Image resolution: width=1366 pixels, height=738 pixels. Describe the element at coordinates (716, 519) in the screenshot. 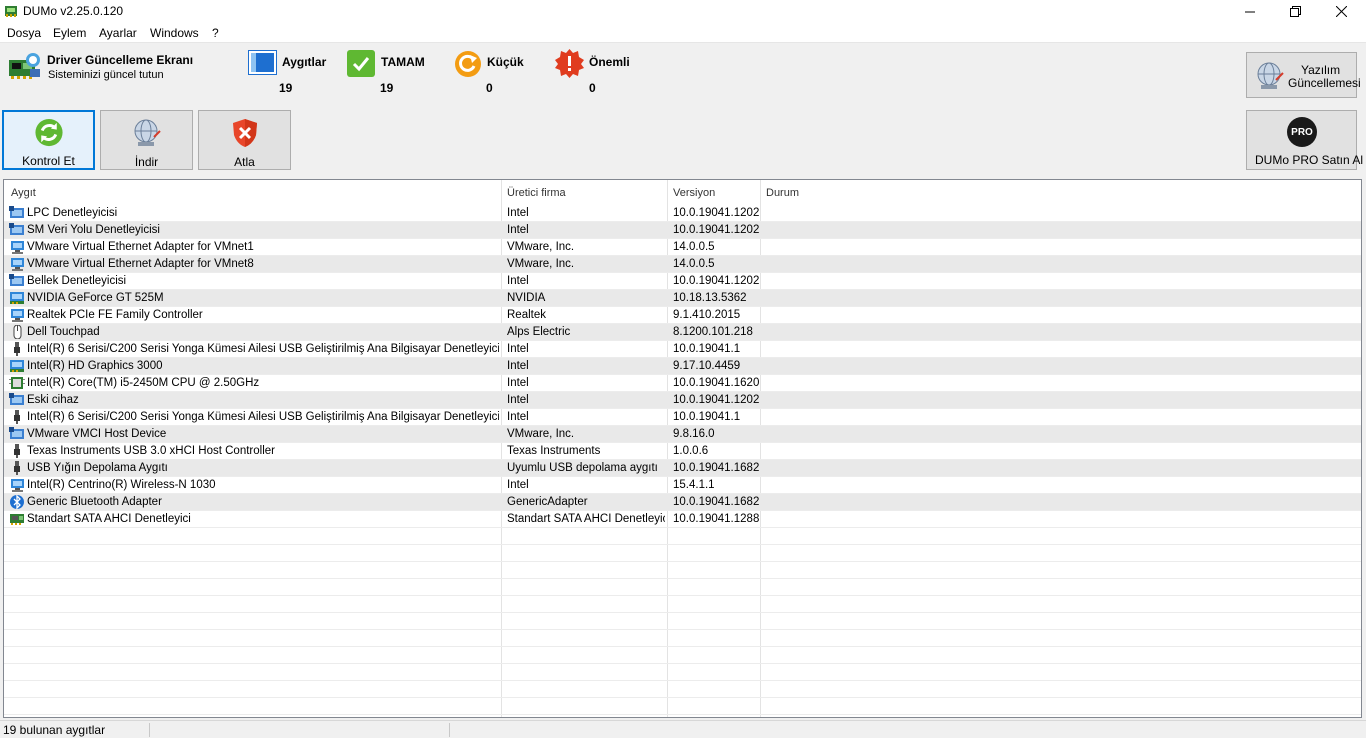

I see `cell-version: 10.0.19041.1288` at that location.